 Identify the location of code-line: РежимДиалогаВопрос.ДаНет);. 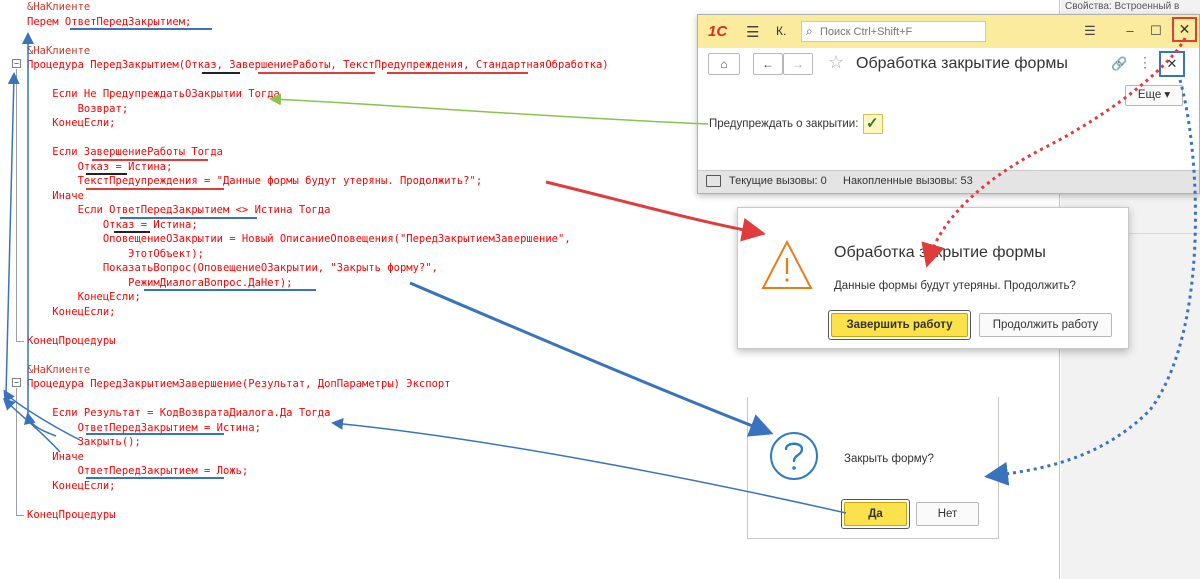
(160, 282).